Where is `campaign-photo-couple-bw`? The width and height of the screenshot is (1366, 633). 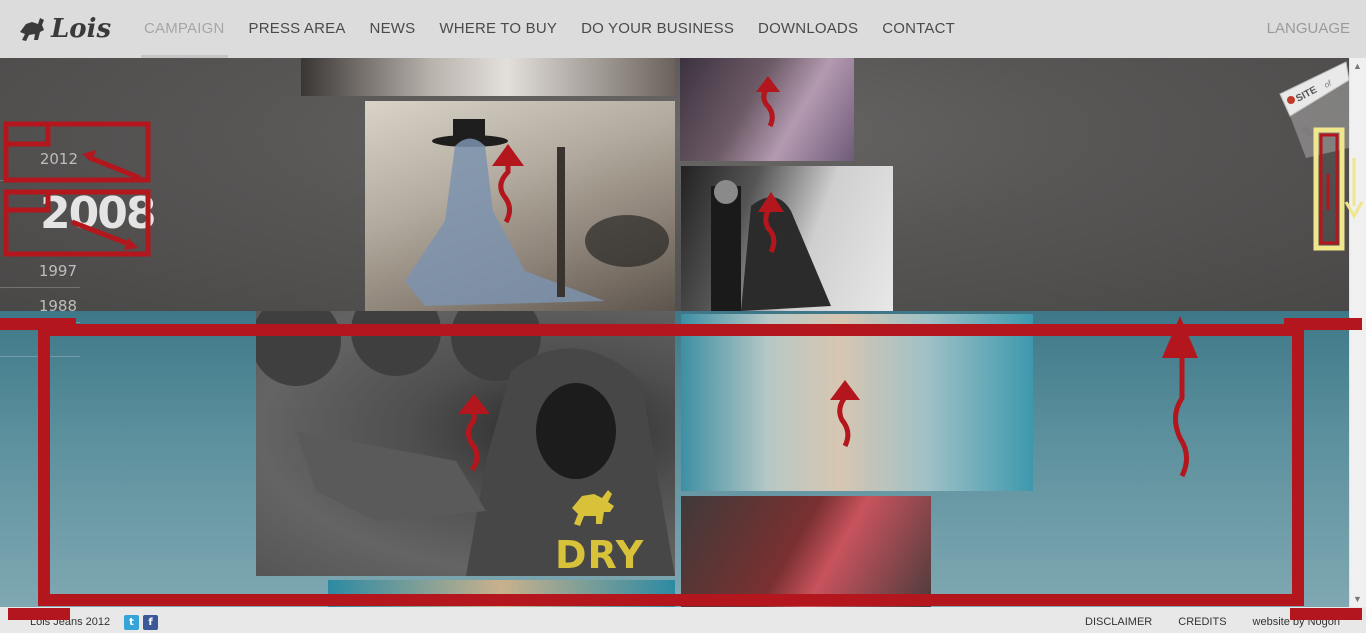
campaign-photo-couple-bw is located at coordinates (787, 238).